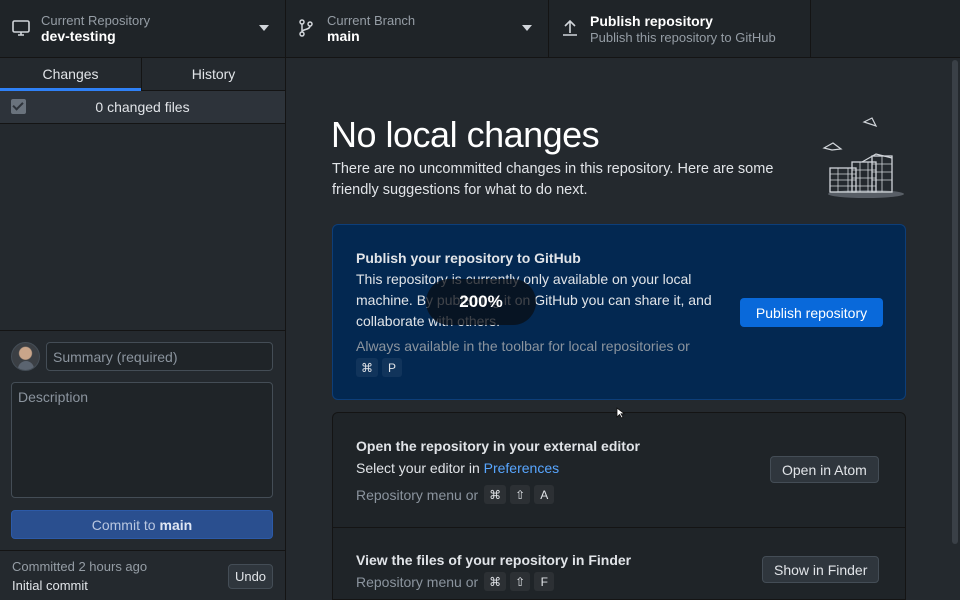 This screenshot has width=960, height=600. I want to click on card-divider, so click(619, 527).